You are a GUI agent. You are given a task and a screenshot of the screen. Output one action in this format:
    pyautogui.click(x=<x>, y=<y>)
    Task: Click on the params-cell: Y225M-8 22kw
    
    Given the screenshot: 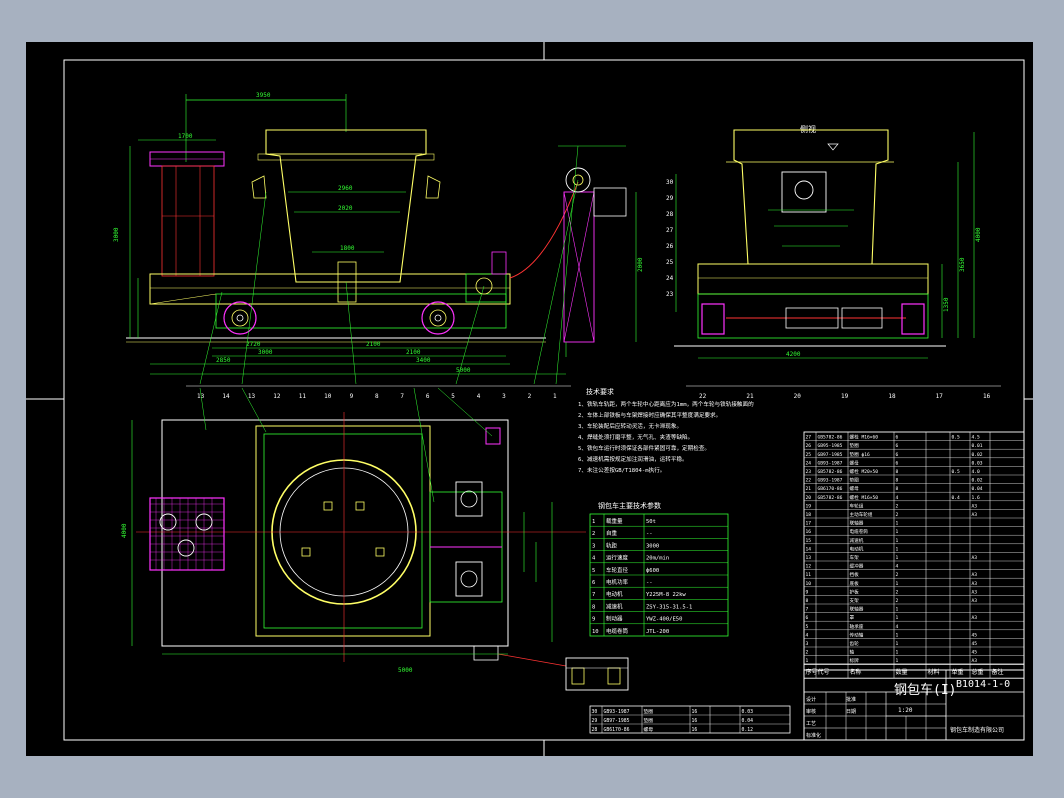 What is the action you would take?
    pyautogui.click(x=666, y=595)
    